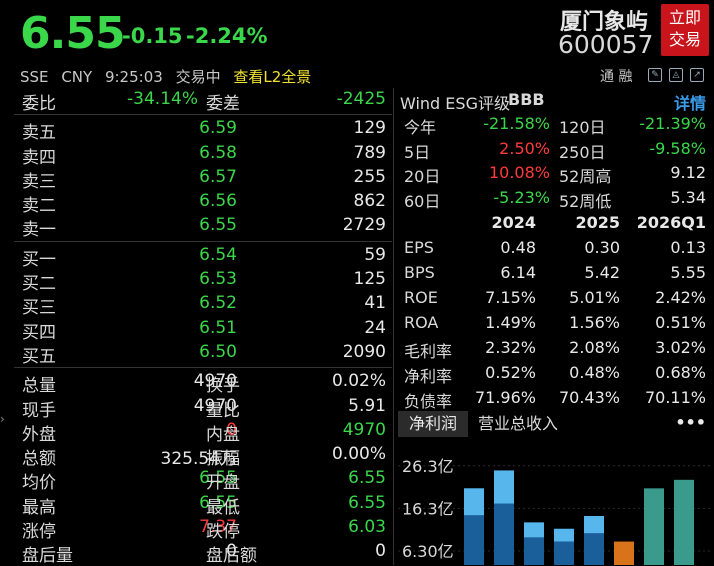 Image resolution: width=714 pixels, height=566 pixels. Describe the element at coordinates (39, 459) in the screenshot. I see `stat-label: 总额` at that location.